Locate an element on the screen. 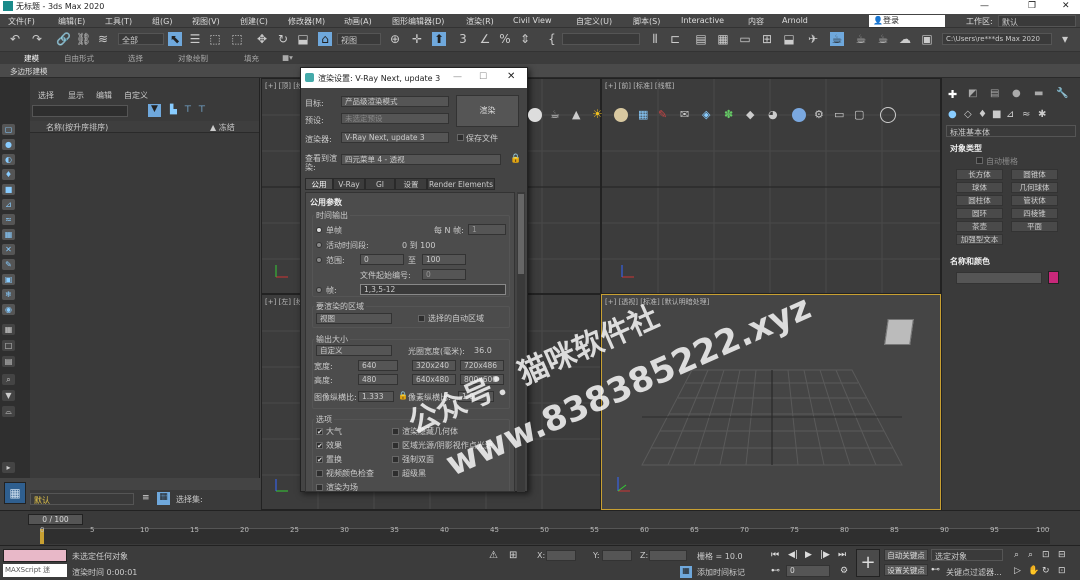  ribbon-tab-selection: 选择 is located at coordinates (135, 58).